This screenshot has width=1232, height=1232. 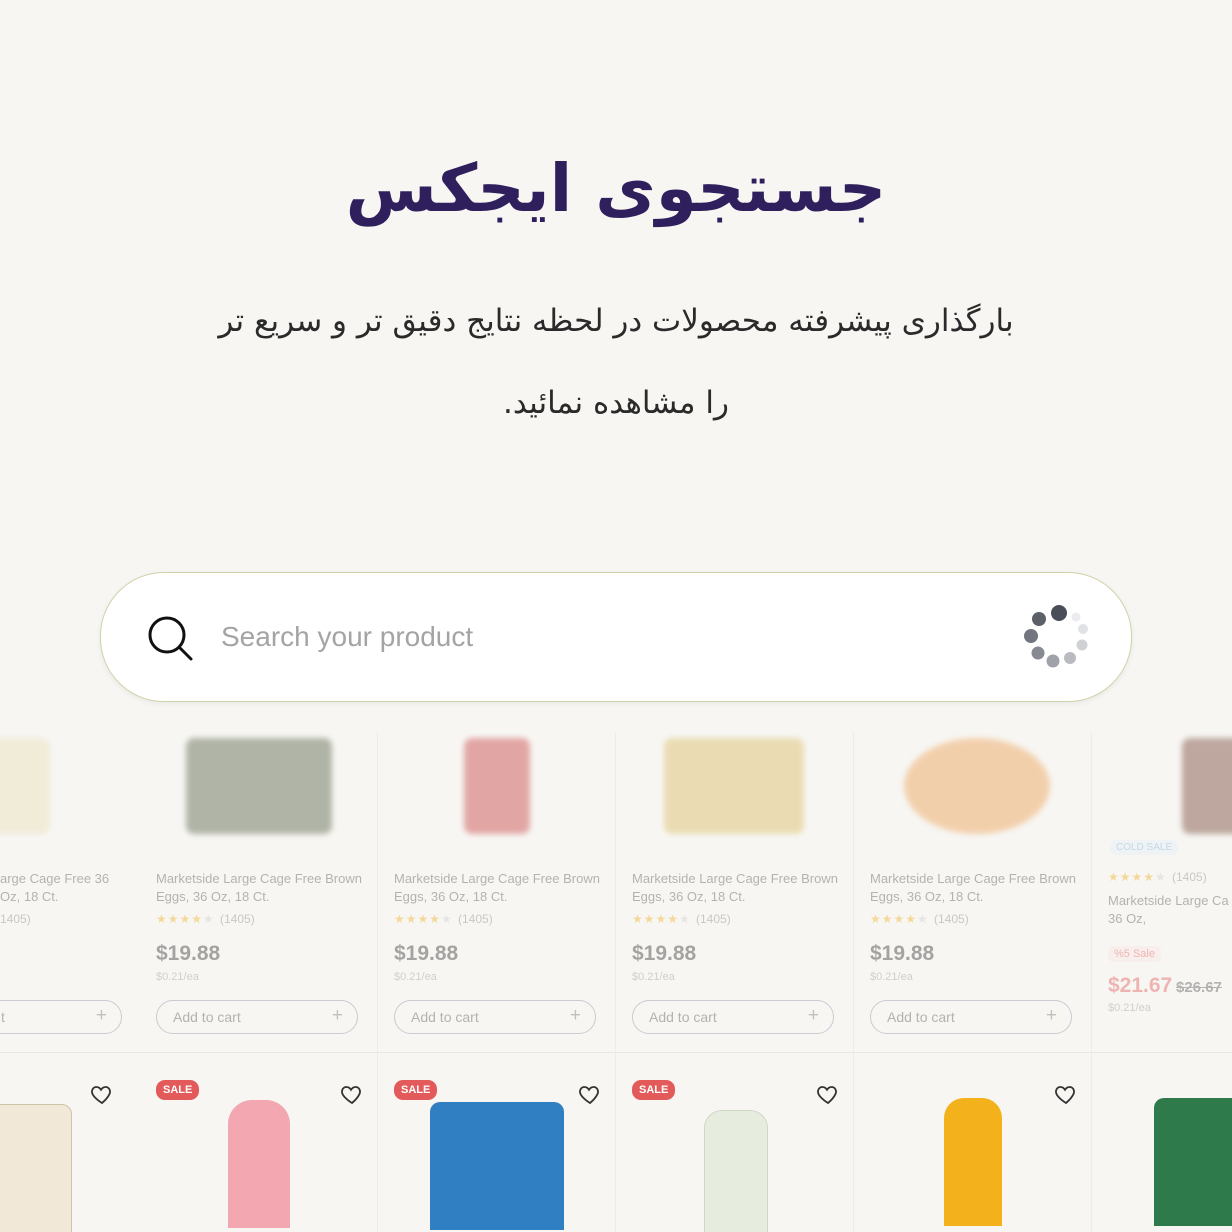 I want to click on page-title: جستجوی ایجکس, so click(x=616, y=188).